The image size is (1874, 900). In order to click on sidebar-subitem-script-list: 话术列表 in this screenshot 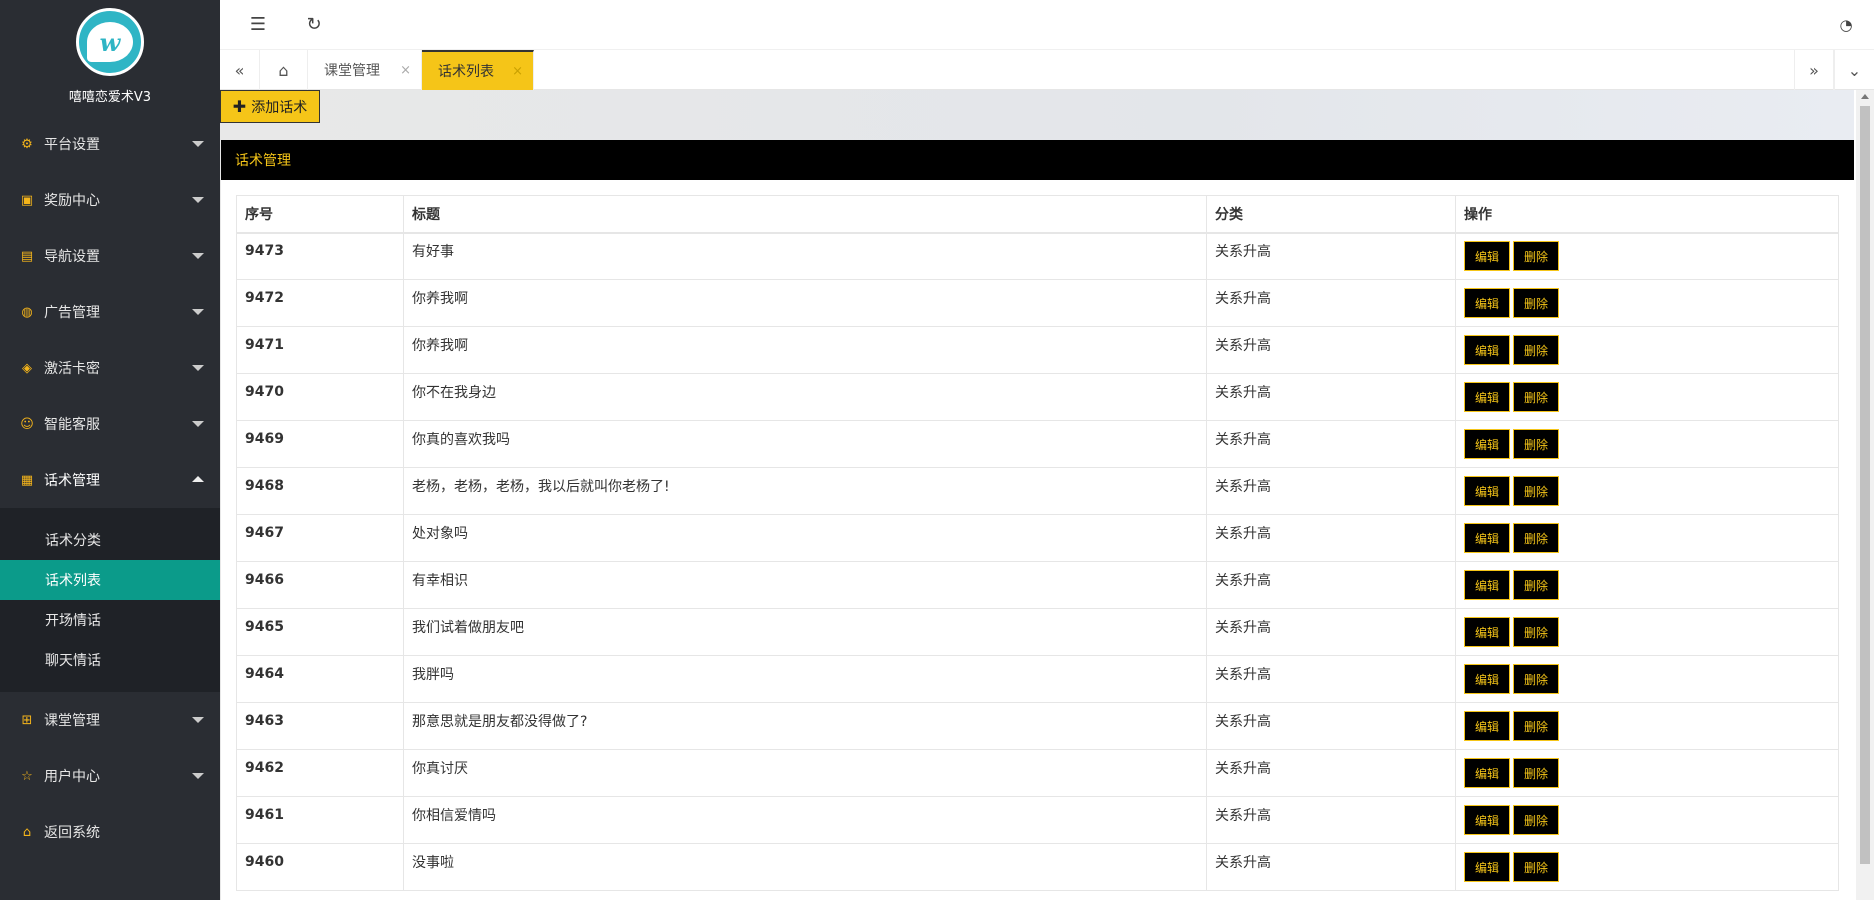, I will do `click(110, 580)`.